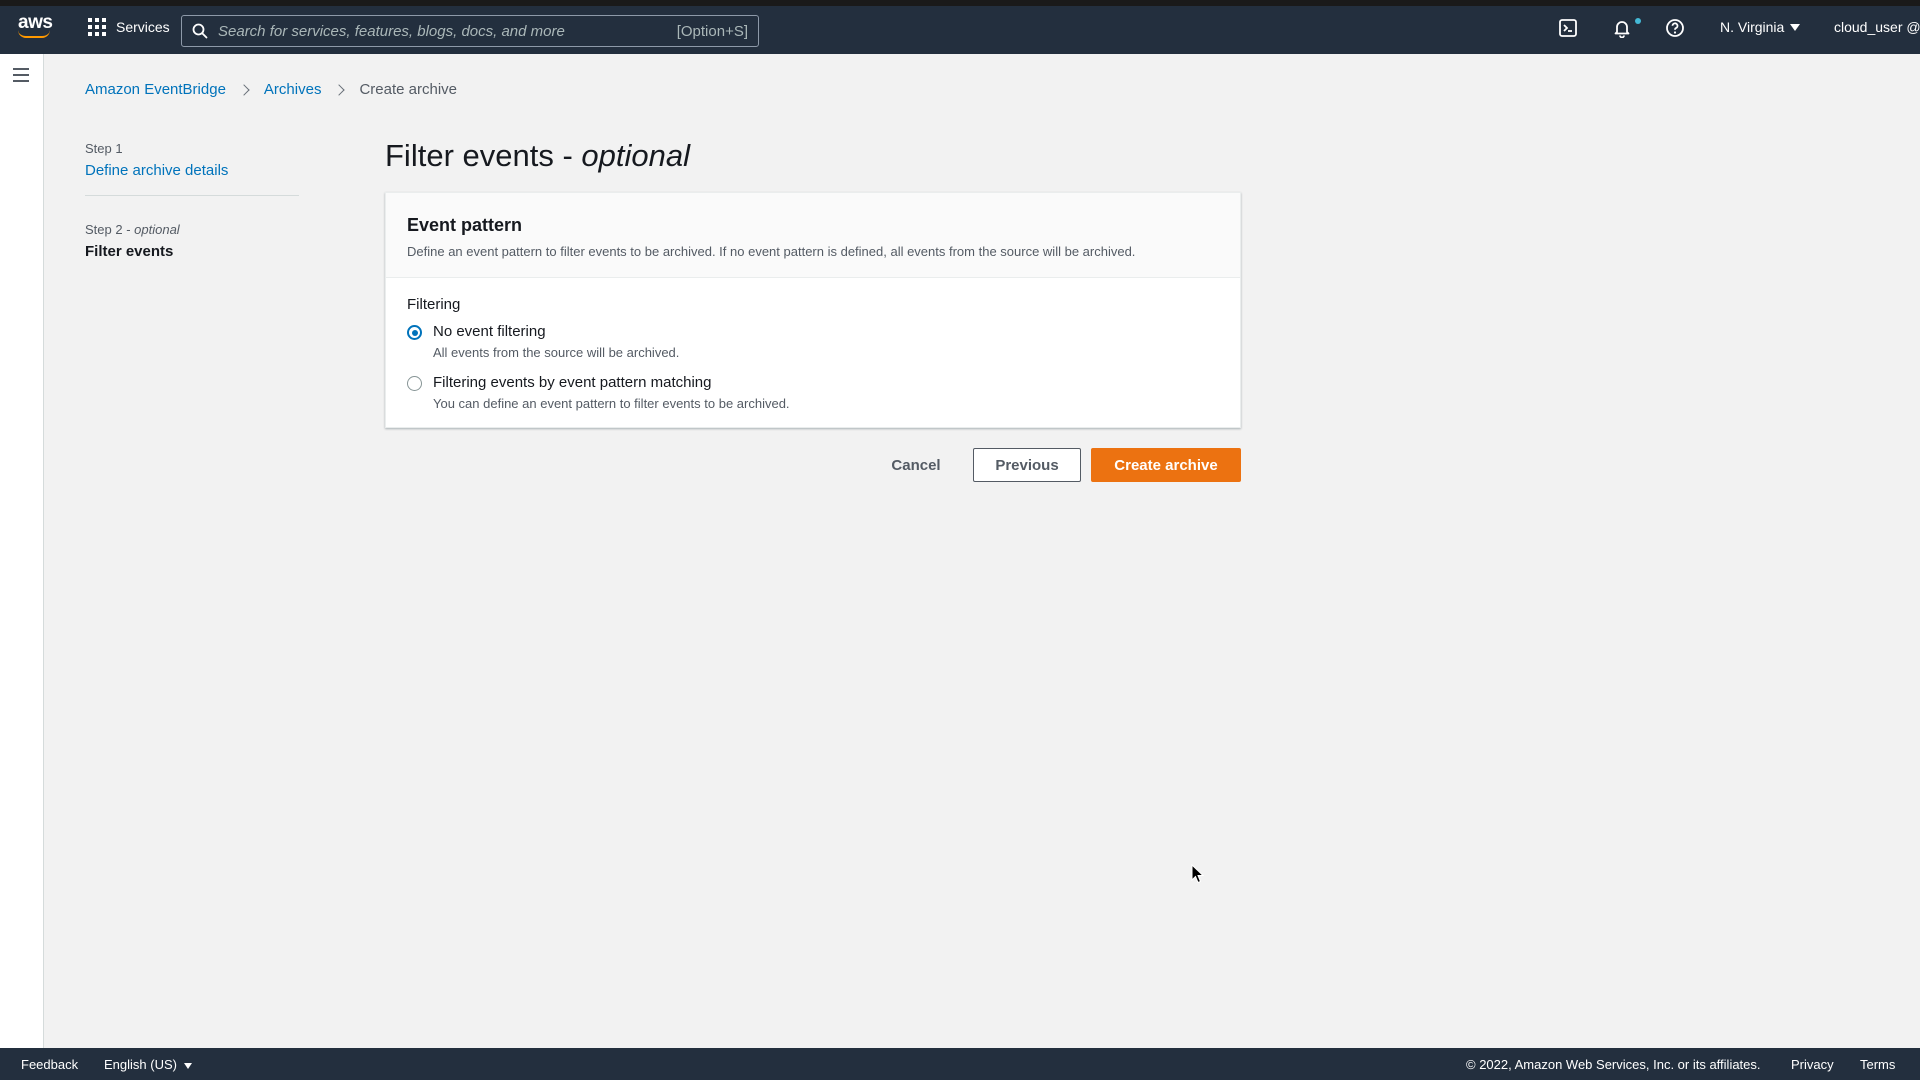  Describe the element at coordinates (36, 27) in the screenshot. I see `aws-logo: aws` at that location.